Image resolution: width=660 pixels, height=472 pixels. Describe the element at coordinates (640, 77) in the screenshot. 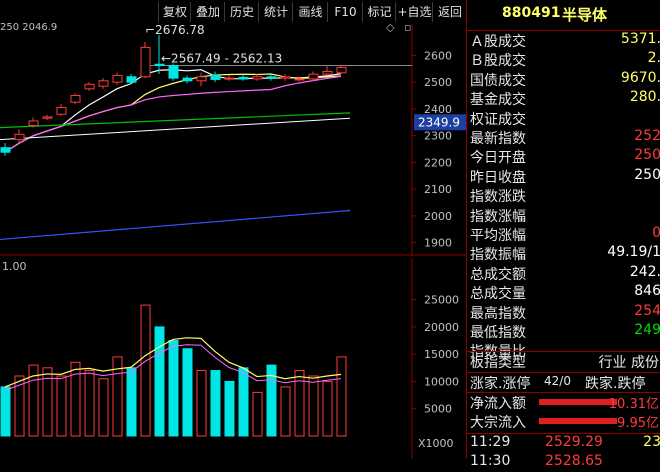

I see `stat-value: 9670.` at that location.